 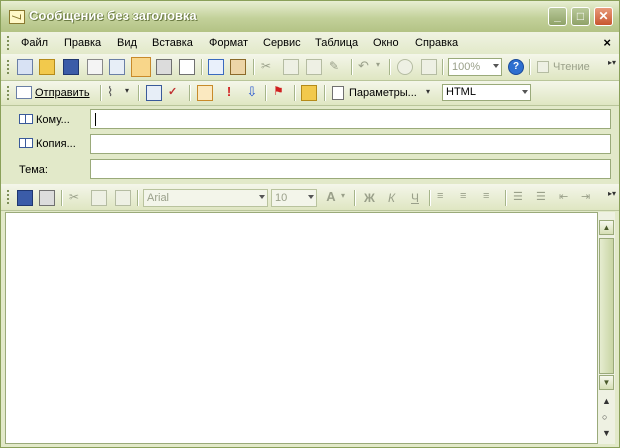 What do you see at coordinates (606, 382) in the screenshot?
I see `scroll-down-button: ▼` at bounding box center [606, 382].